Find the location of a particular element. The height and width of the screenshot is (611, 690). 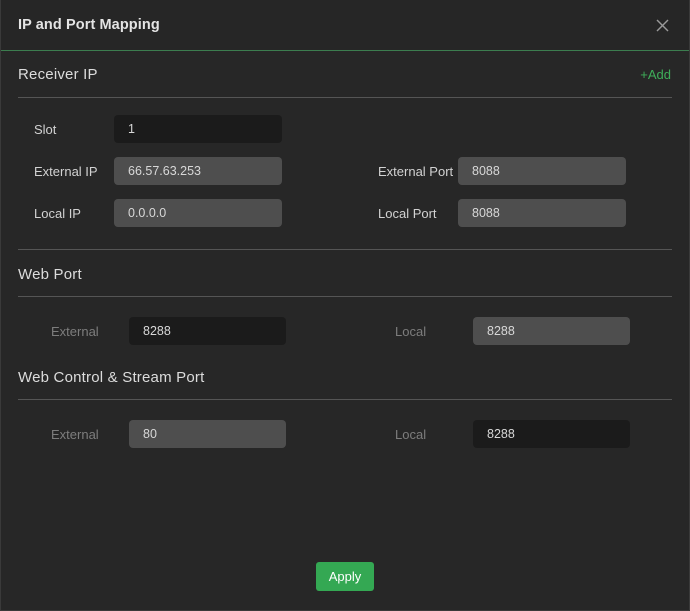

external-port-input: 8088 is located at coordinates (542, 171).